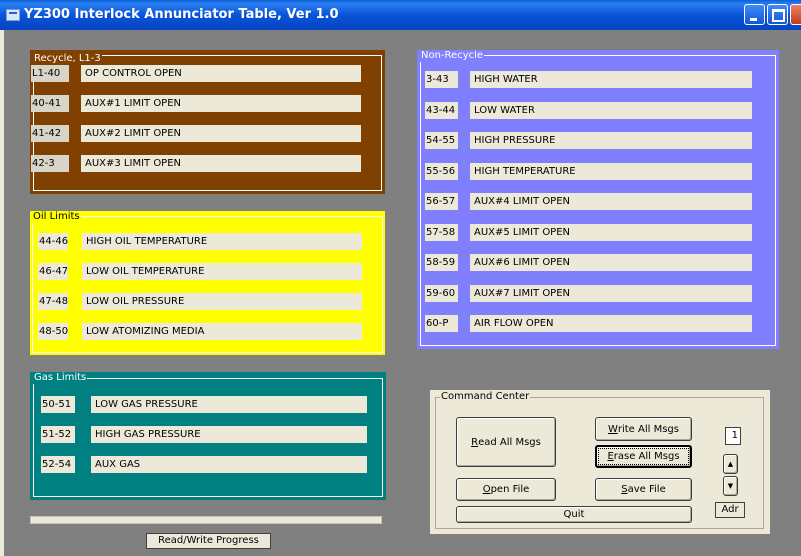 The width and height of the screenshot is (801, 556). What do you see at coordinates (58, 404) in the screenshot?
I see `interlock-terminal-label: 50-51` at bounding box center [58, 404].